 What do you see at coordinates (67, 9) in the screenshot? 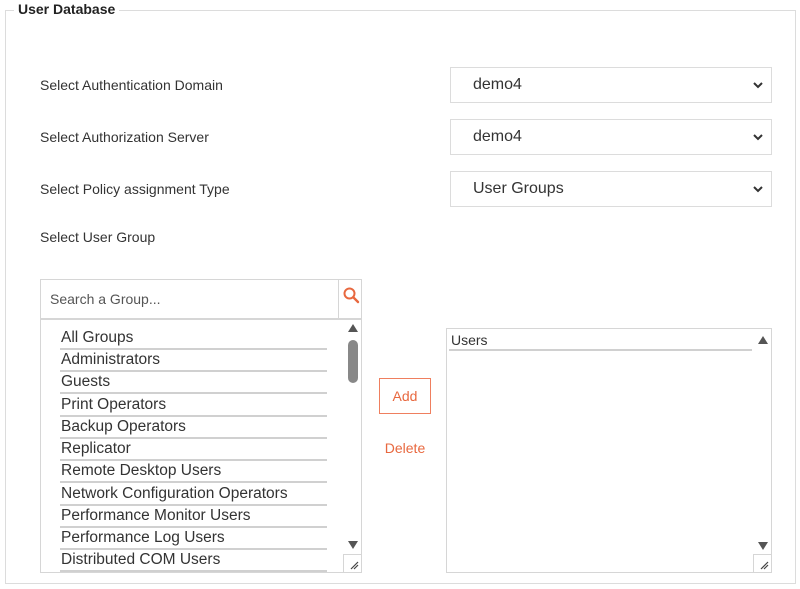
I see `fieldset-legend: User Database` at bounding box center [67, 9].